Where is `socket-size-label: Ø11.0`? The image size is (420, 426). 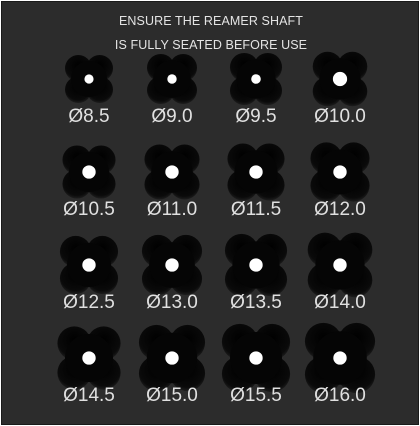
socket-size-label: Ø11.0 is located at coordinates (172, 209).